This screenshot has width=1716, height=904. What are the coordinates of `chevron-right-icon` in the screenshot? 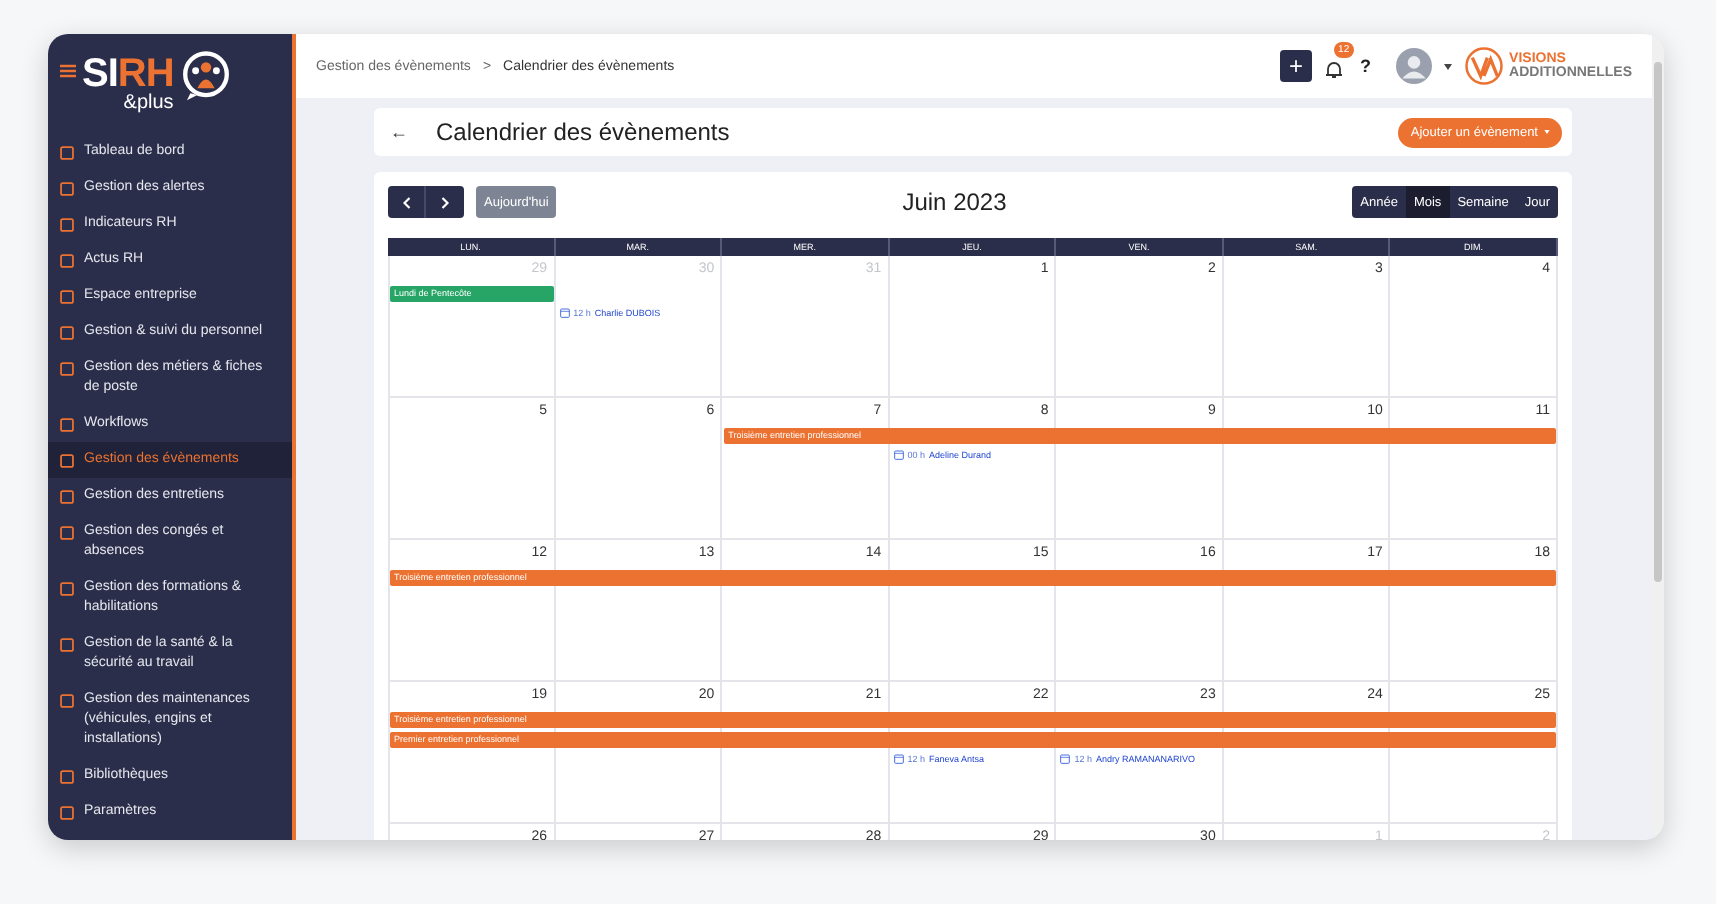 It's located at (445, 202).